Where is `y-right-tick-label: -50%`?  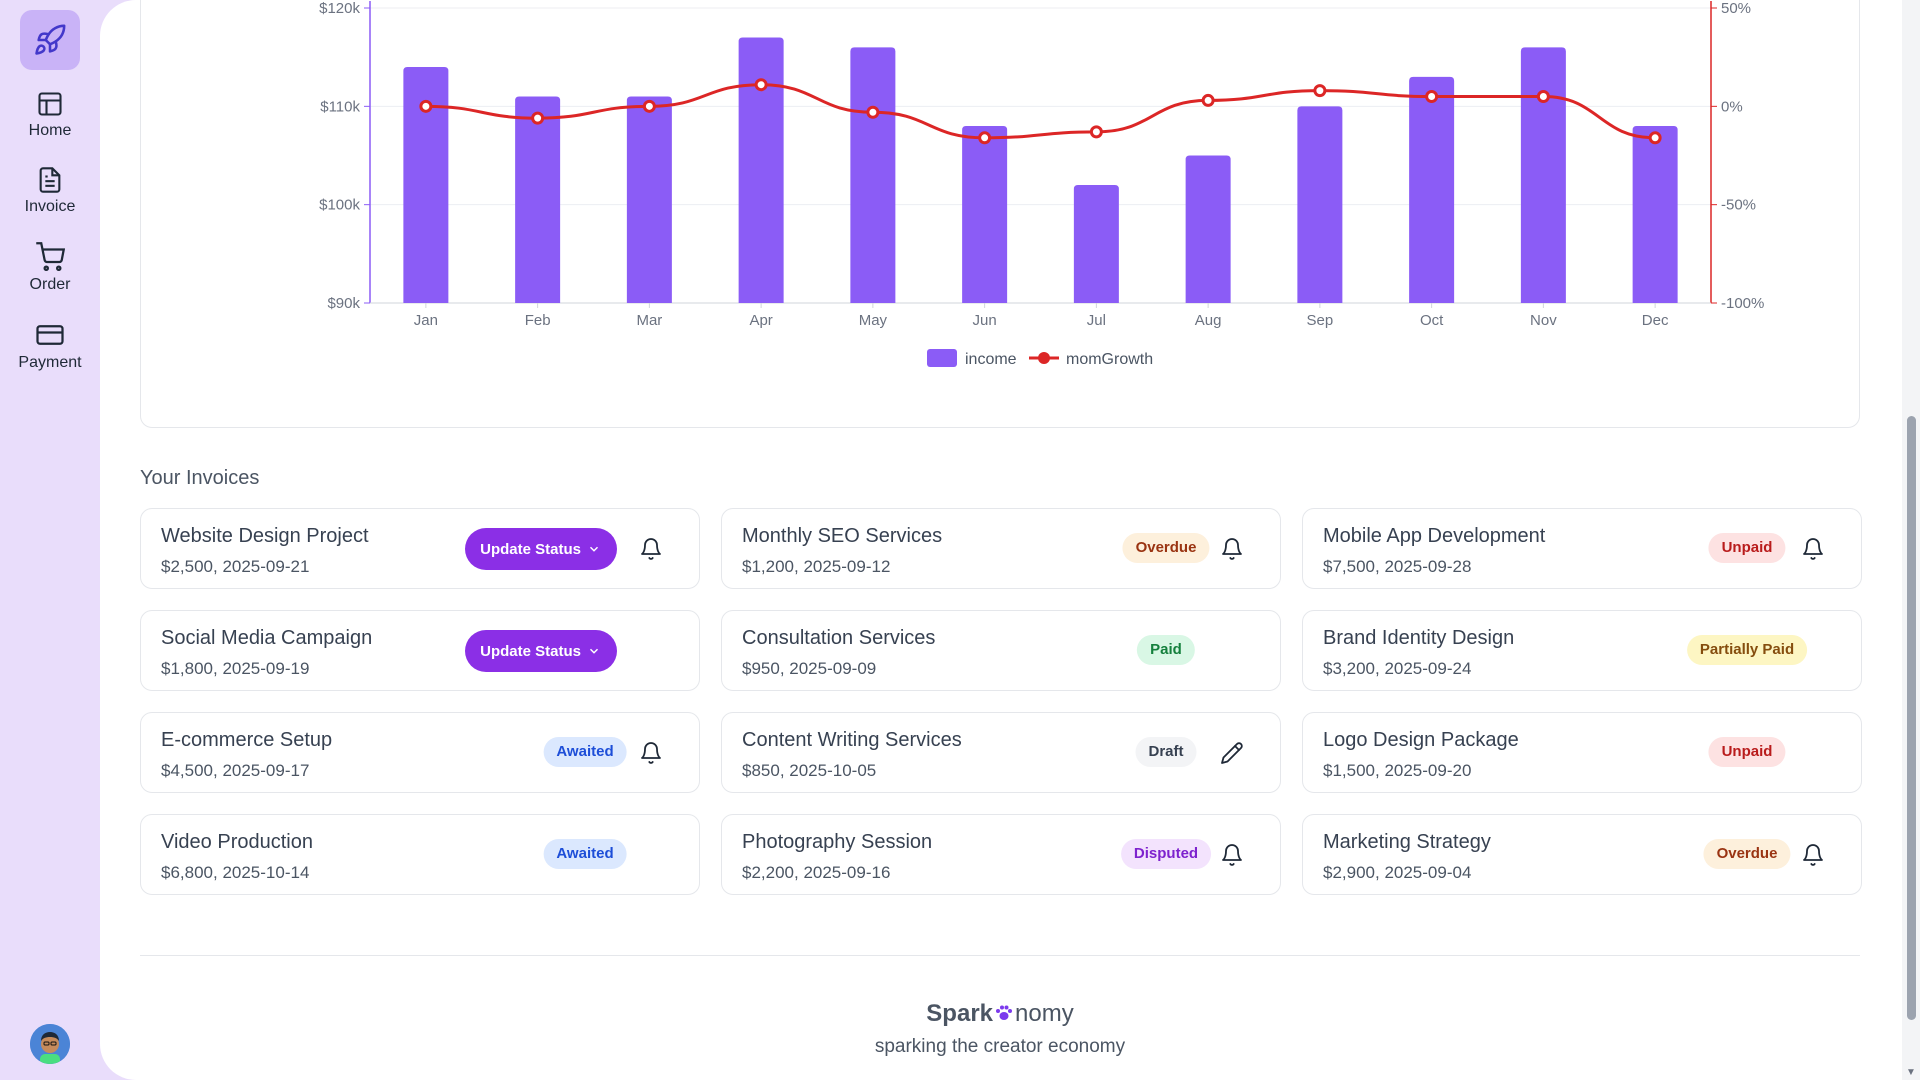 y-right-tick-label: -50% is located at coordinates (1738, 205).